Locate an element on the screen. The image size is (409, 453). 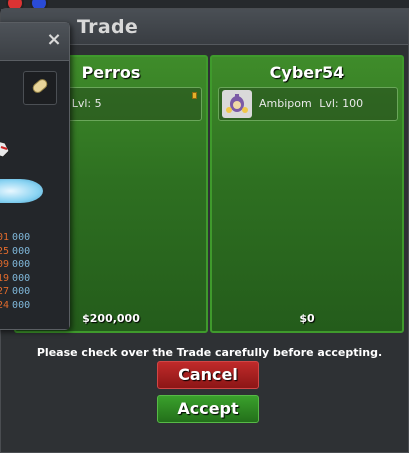
overlapping-side-window: × 01 000 25 000 09 000 19 000 27 000 24 000 is located at coordinates (35, 176).